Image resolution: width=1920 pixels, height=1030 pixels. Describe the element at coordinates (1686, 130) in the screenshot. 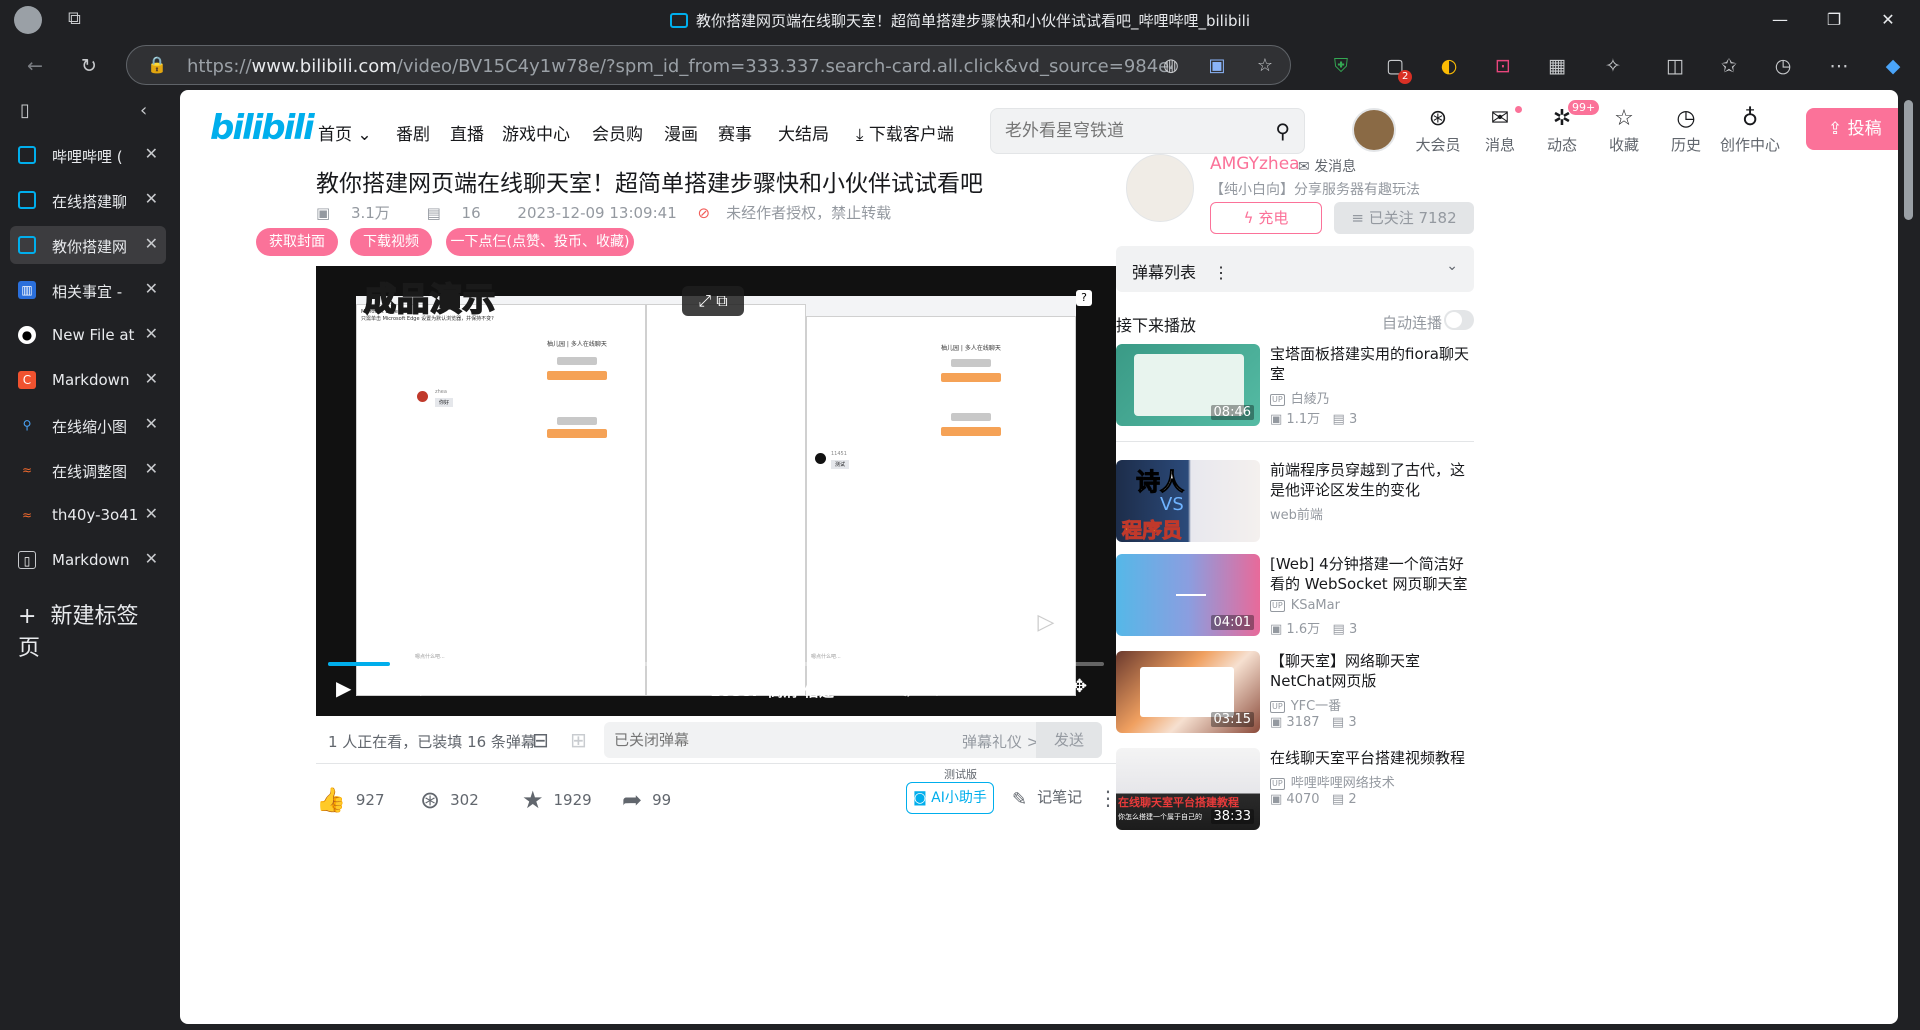

I see `header-history: ◷ 历史` at that location.